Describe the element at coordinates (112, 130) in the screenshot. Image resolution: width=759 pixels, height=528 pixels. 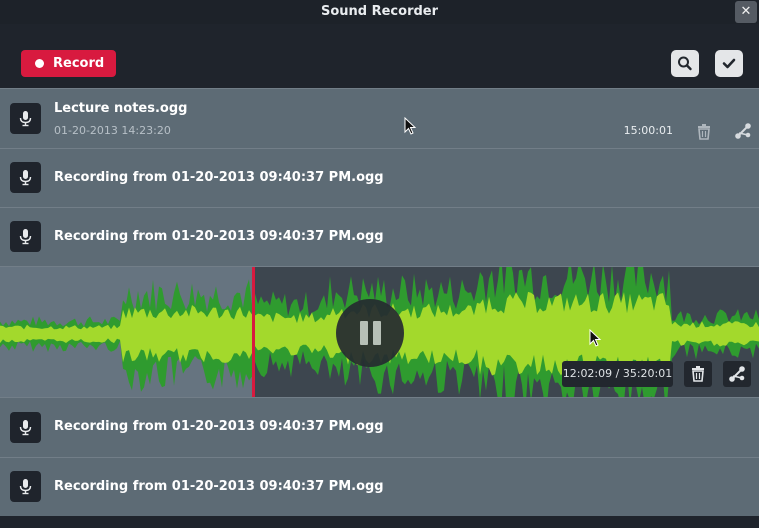
I see `recording-date: 01-20-2013 14:23:20` at that location.